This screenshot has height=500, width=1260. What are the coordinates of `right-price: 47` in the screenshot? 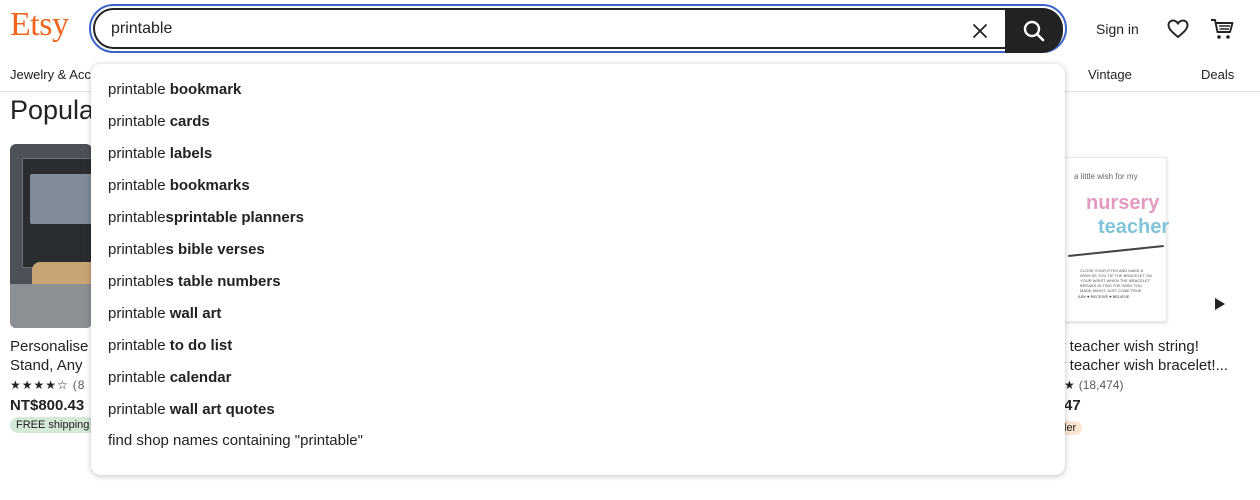 It's located at (1072, 405).